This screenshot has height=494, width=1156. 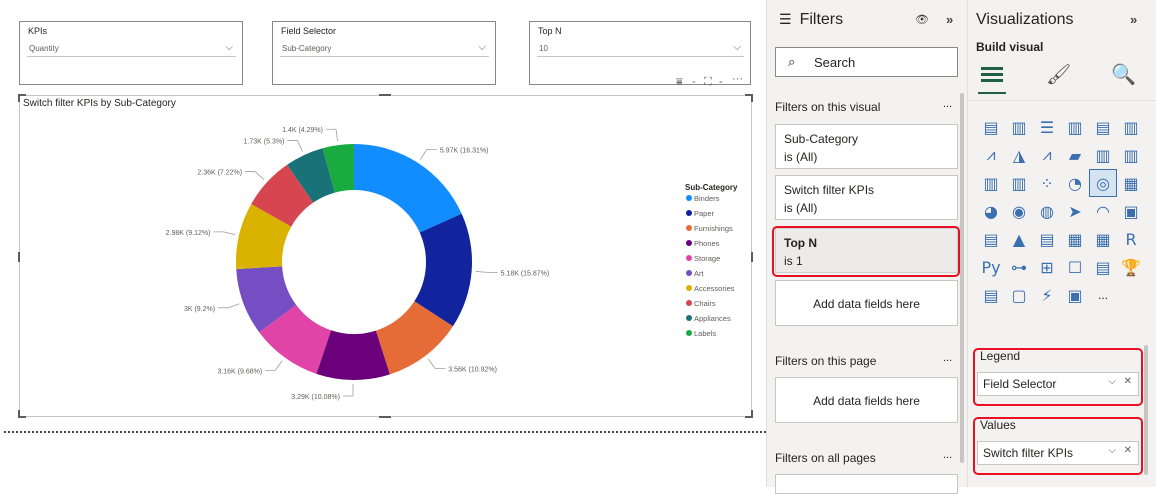 I want to click on gallery-glyph: ▦, so click(x=1103, y=239).